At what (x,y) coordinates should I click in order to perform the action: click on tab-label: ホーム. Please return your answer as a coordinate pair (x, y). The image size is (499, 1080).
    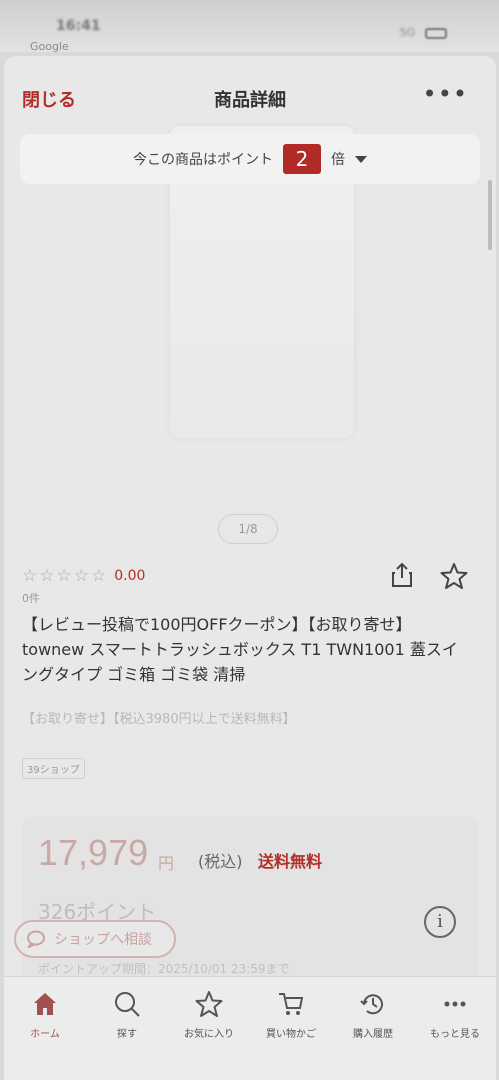
    Looking at the image, I should click on (45, 1034).